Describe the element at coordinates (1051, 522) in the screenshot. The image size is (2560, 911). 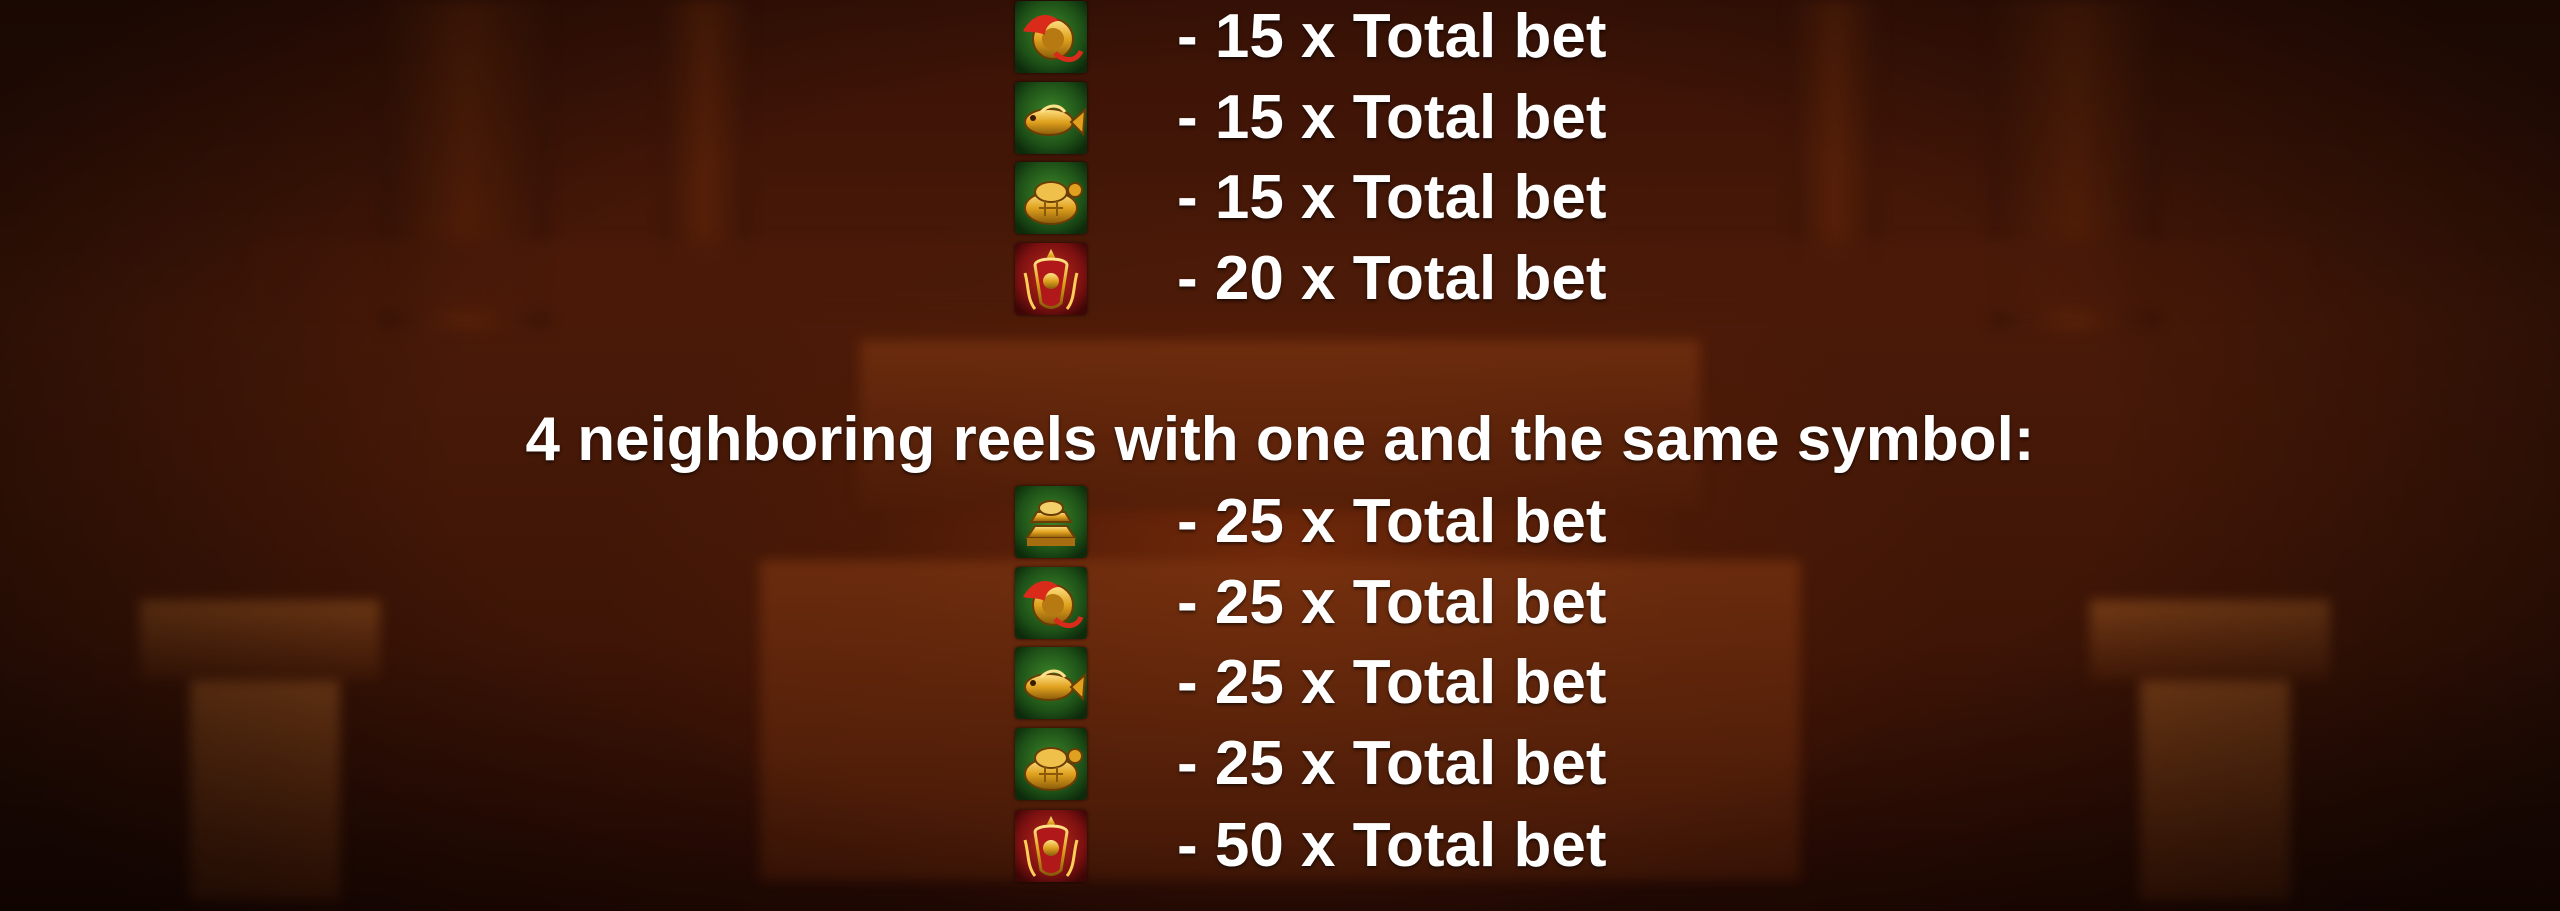
I see `gold-ingots-icon` at that location.